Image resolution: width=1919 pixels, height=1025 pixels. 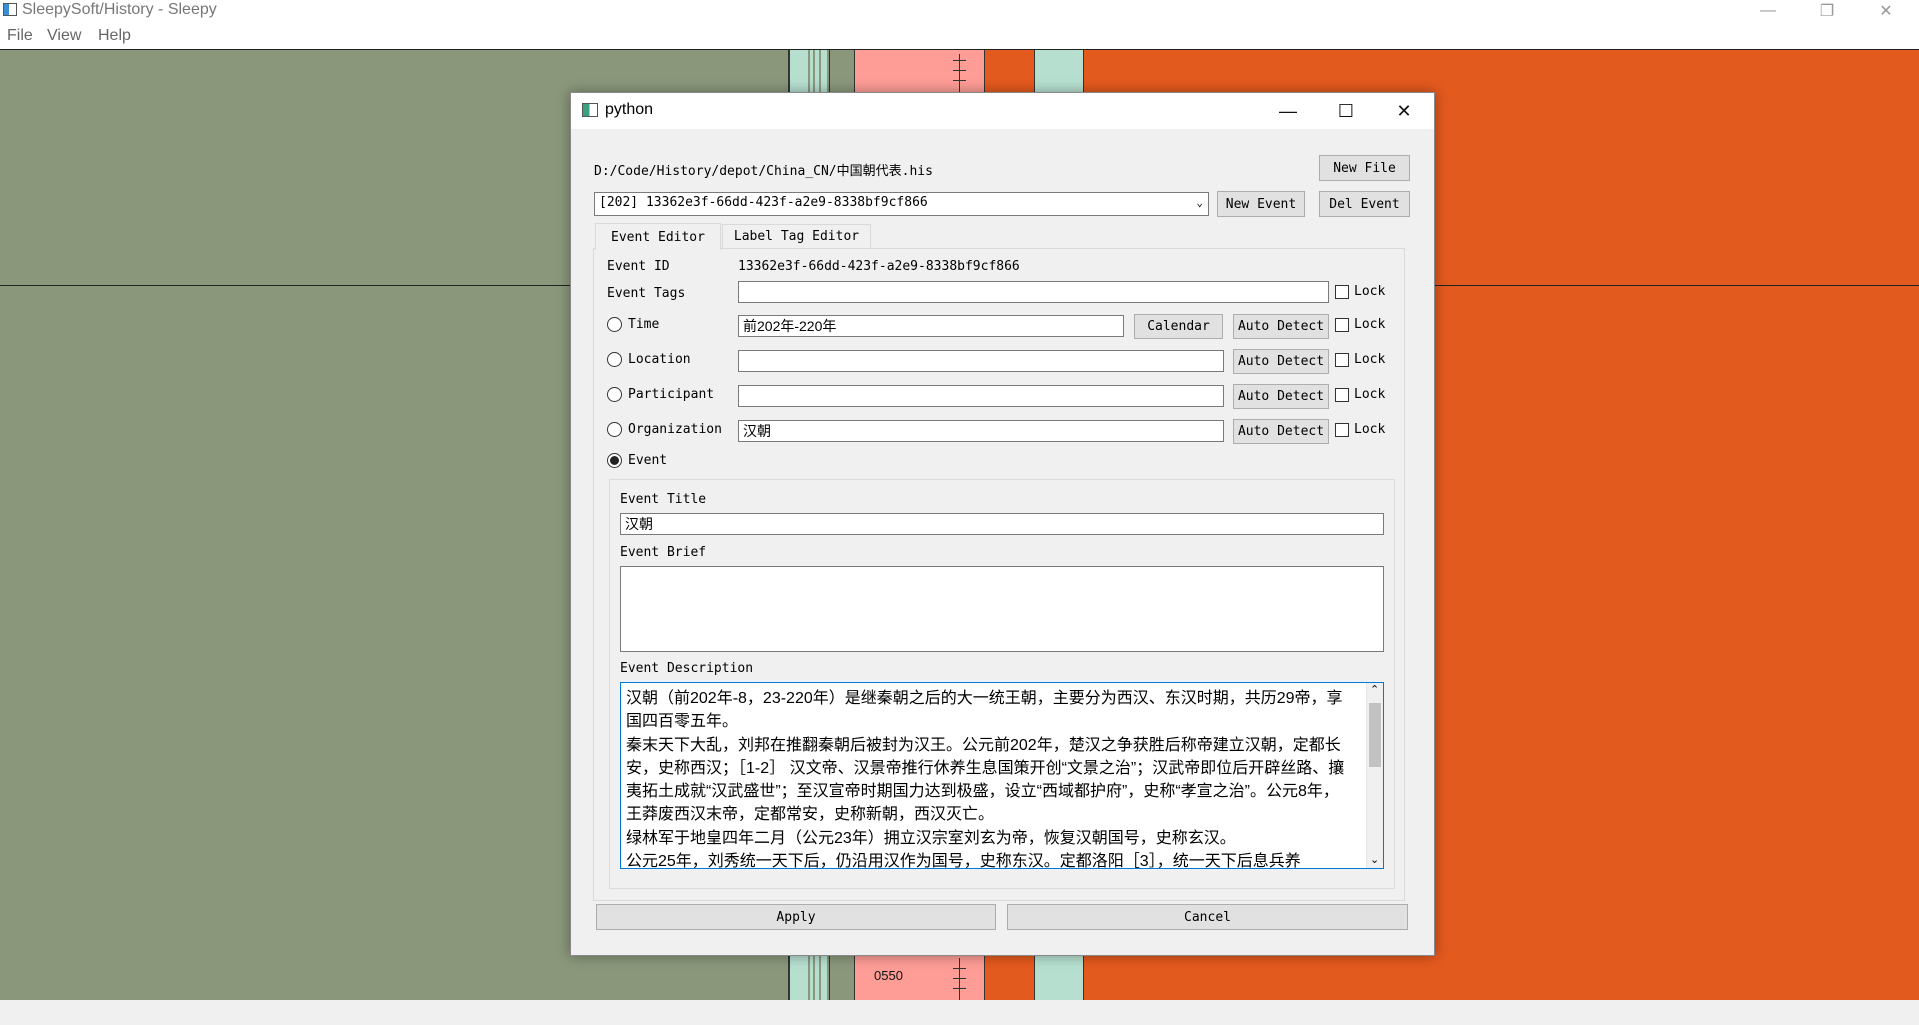 What do you see at coordinates (1375, 735) in the screenshot?
I see `scrollbar-thumb` at bounding box center [1375, 735].